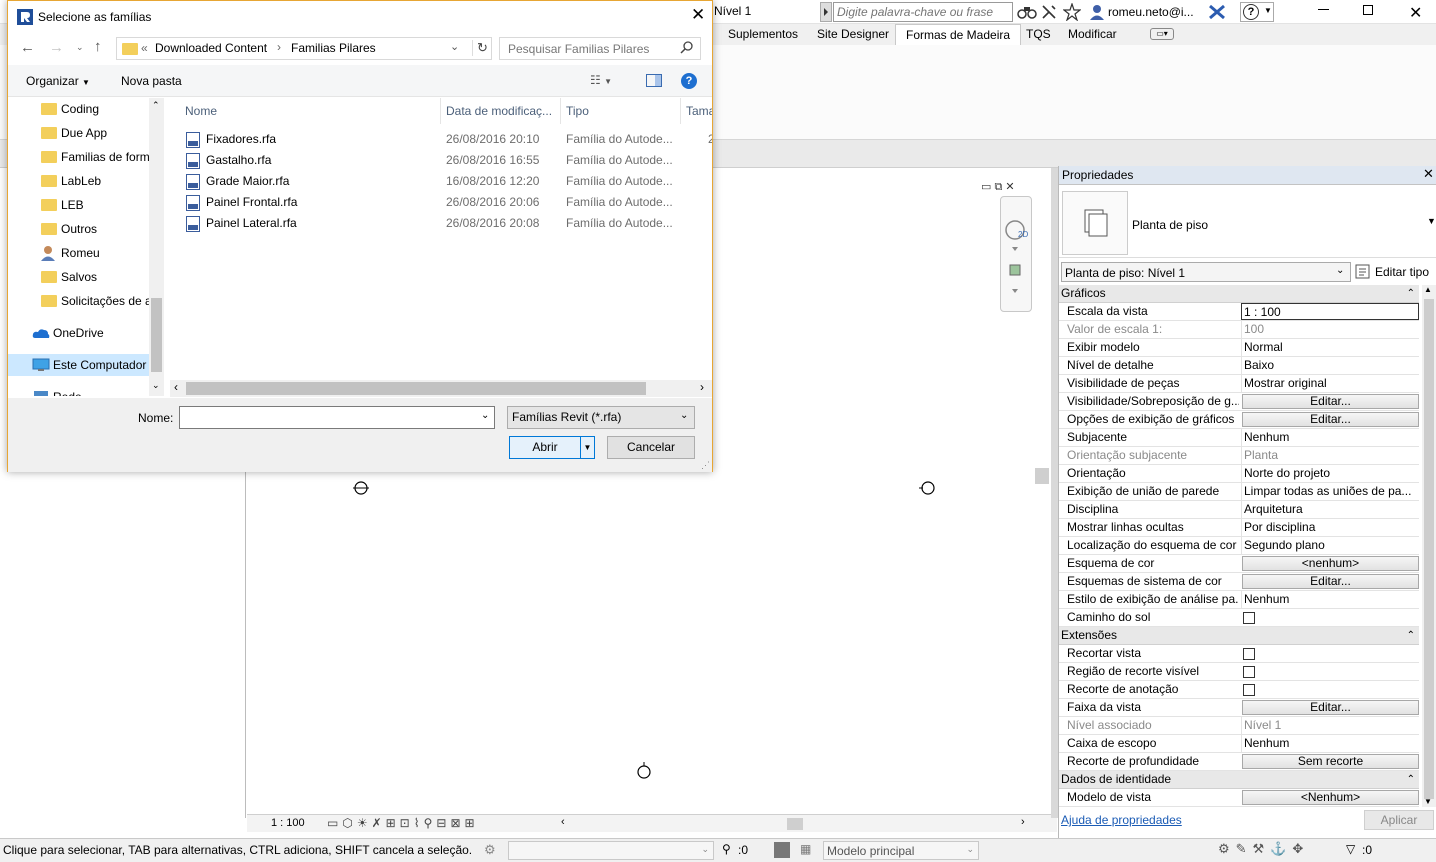 The image size is (1436, 862). What do you see at coordinates (853, 34) in the screenshot?
I see `tab-site-designer: Site Designer` at bounding box center [853, 34].